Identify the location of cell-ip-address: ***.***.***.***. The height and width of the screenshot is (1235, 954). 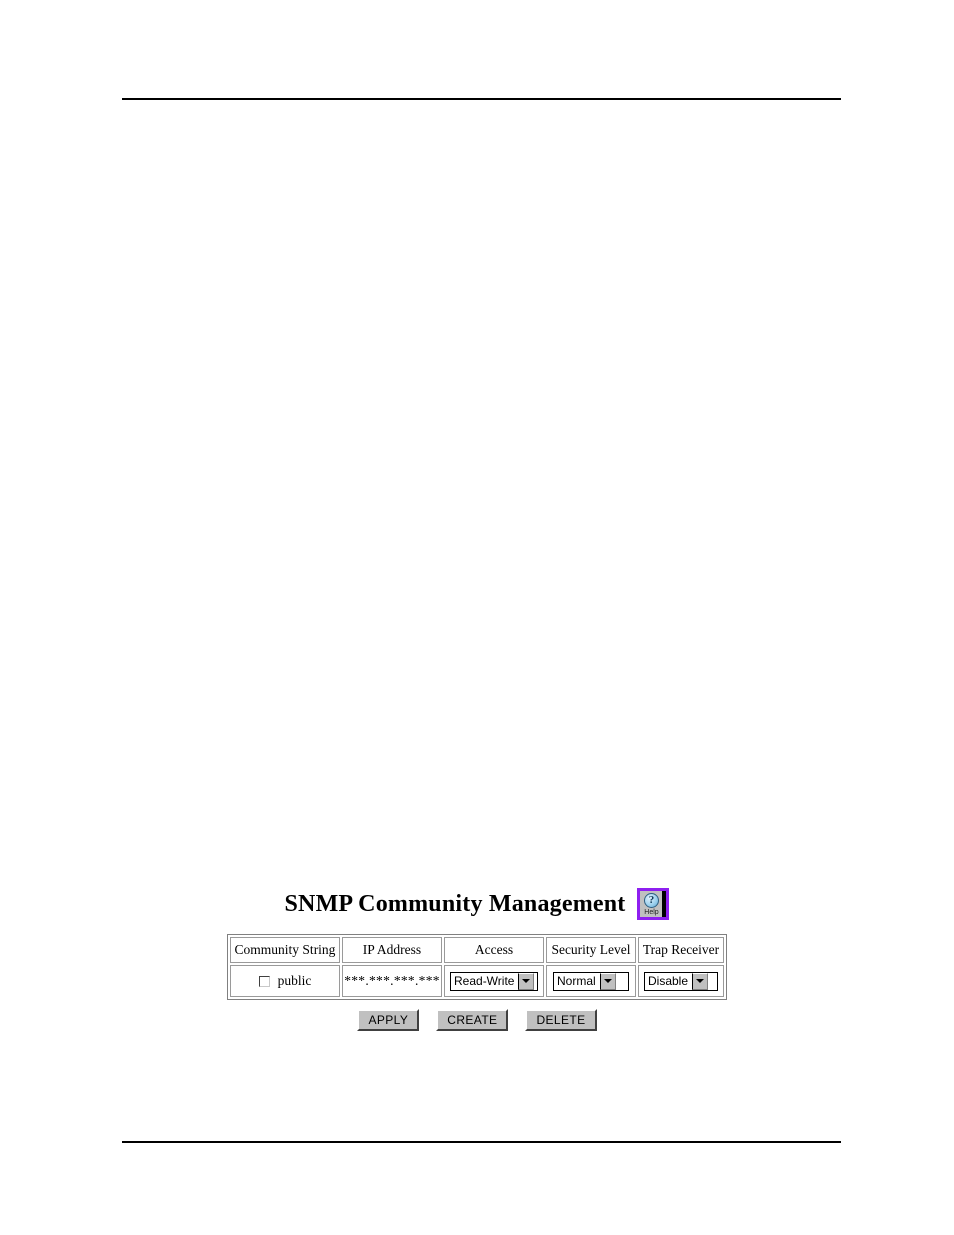
(392, 981).